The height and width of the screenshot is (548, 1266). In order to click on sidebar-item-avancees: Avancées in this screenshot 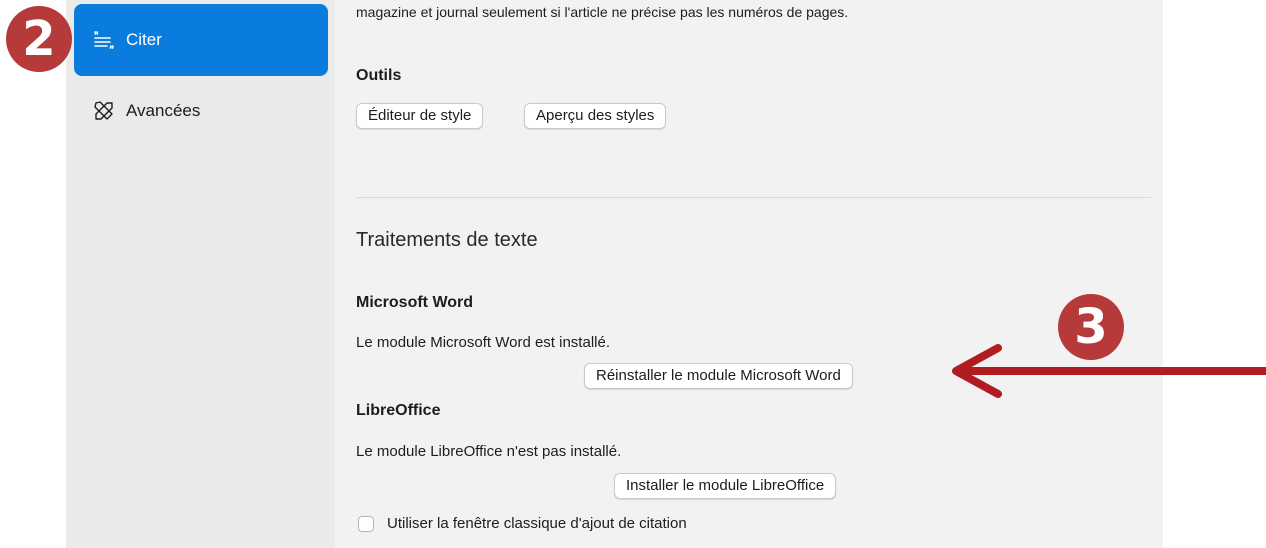, I will do `click(201, 111)`.